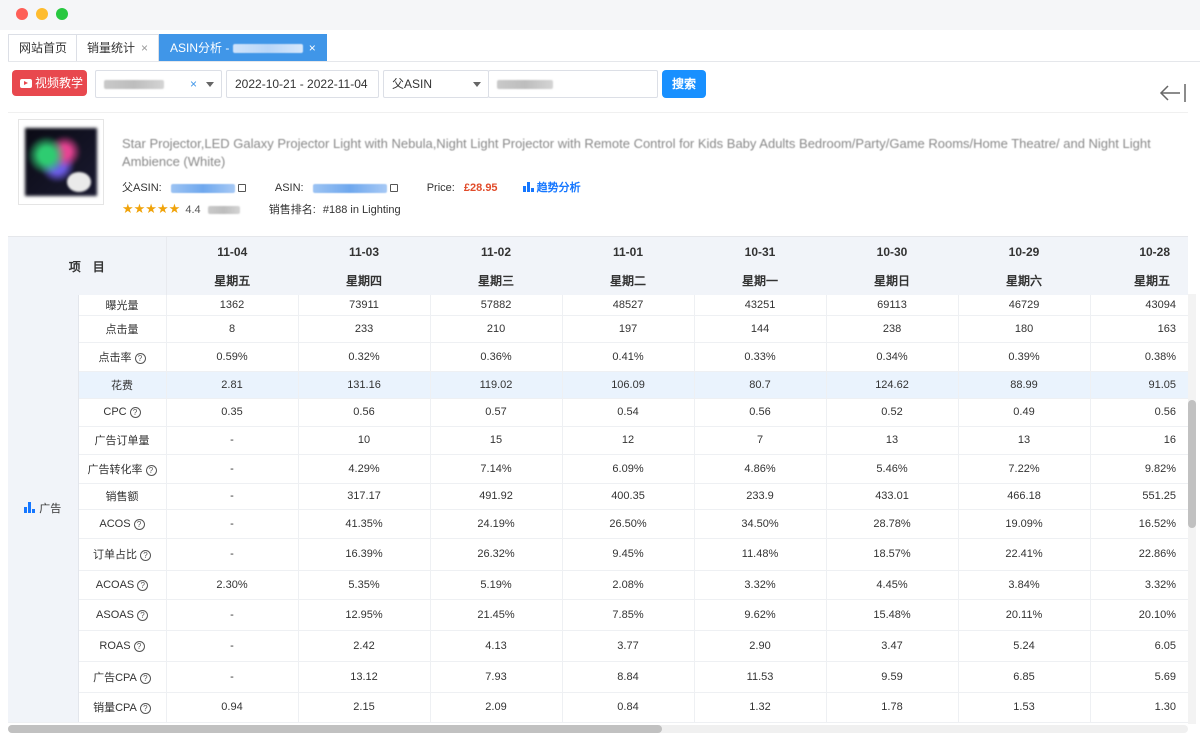 Image resolution: width=1200 pixels, height=750 pixels. What do you see at coordinates (496, 469) in the screenshot?
I see `metric-value: 7.14%` at bounding box center [496, 469].